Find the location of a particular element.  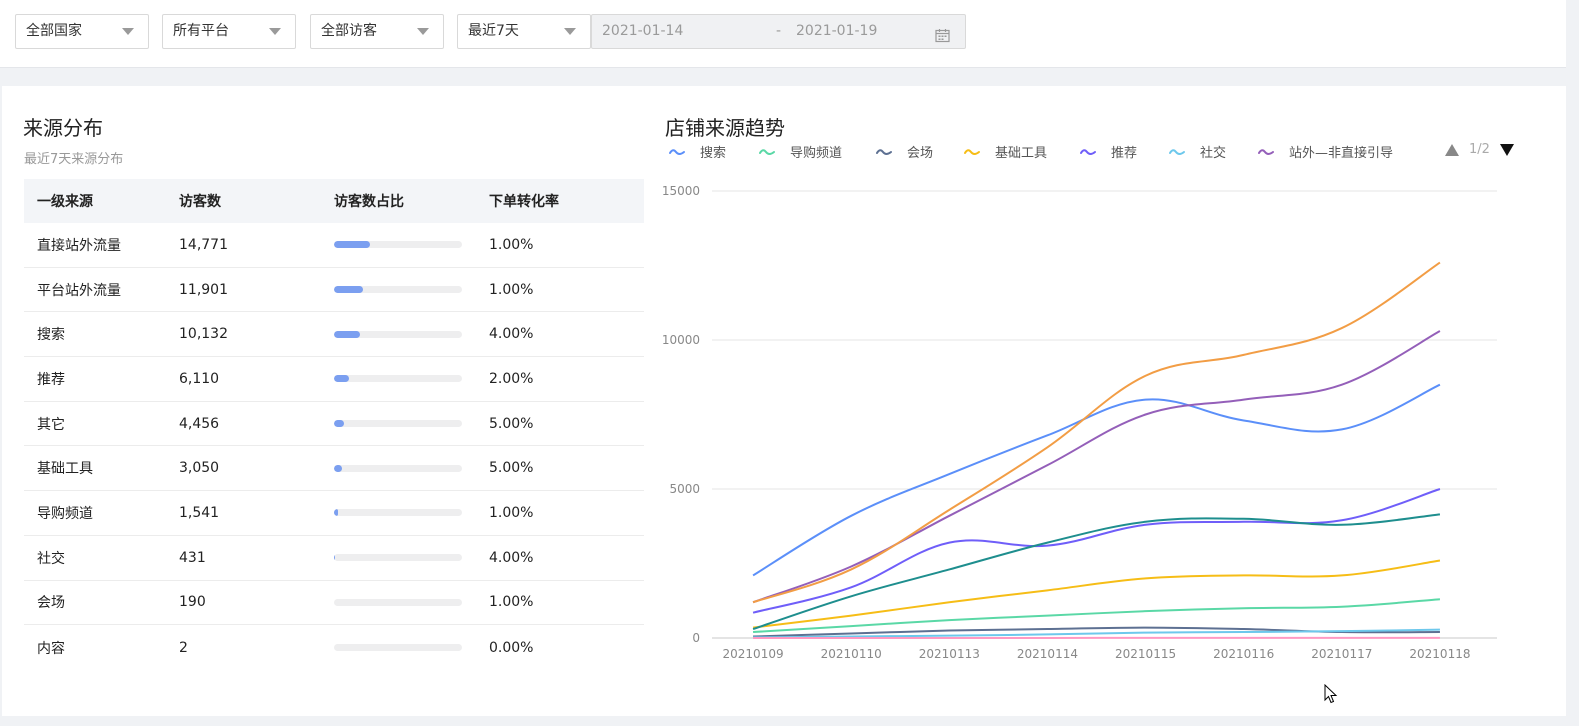

row-source: 会场 is located at coordinates (51, 603).